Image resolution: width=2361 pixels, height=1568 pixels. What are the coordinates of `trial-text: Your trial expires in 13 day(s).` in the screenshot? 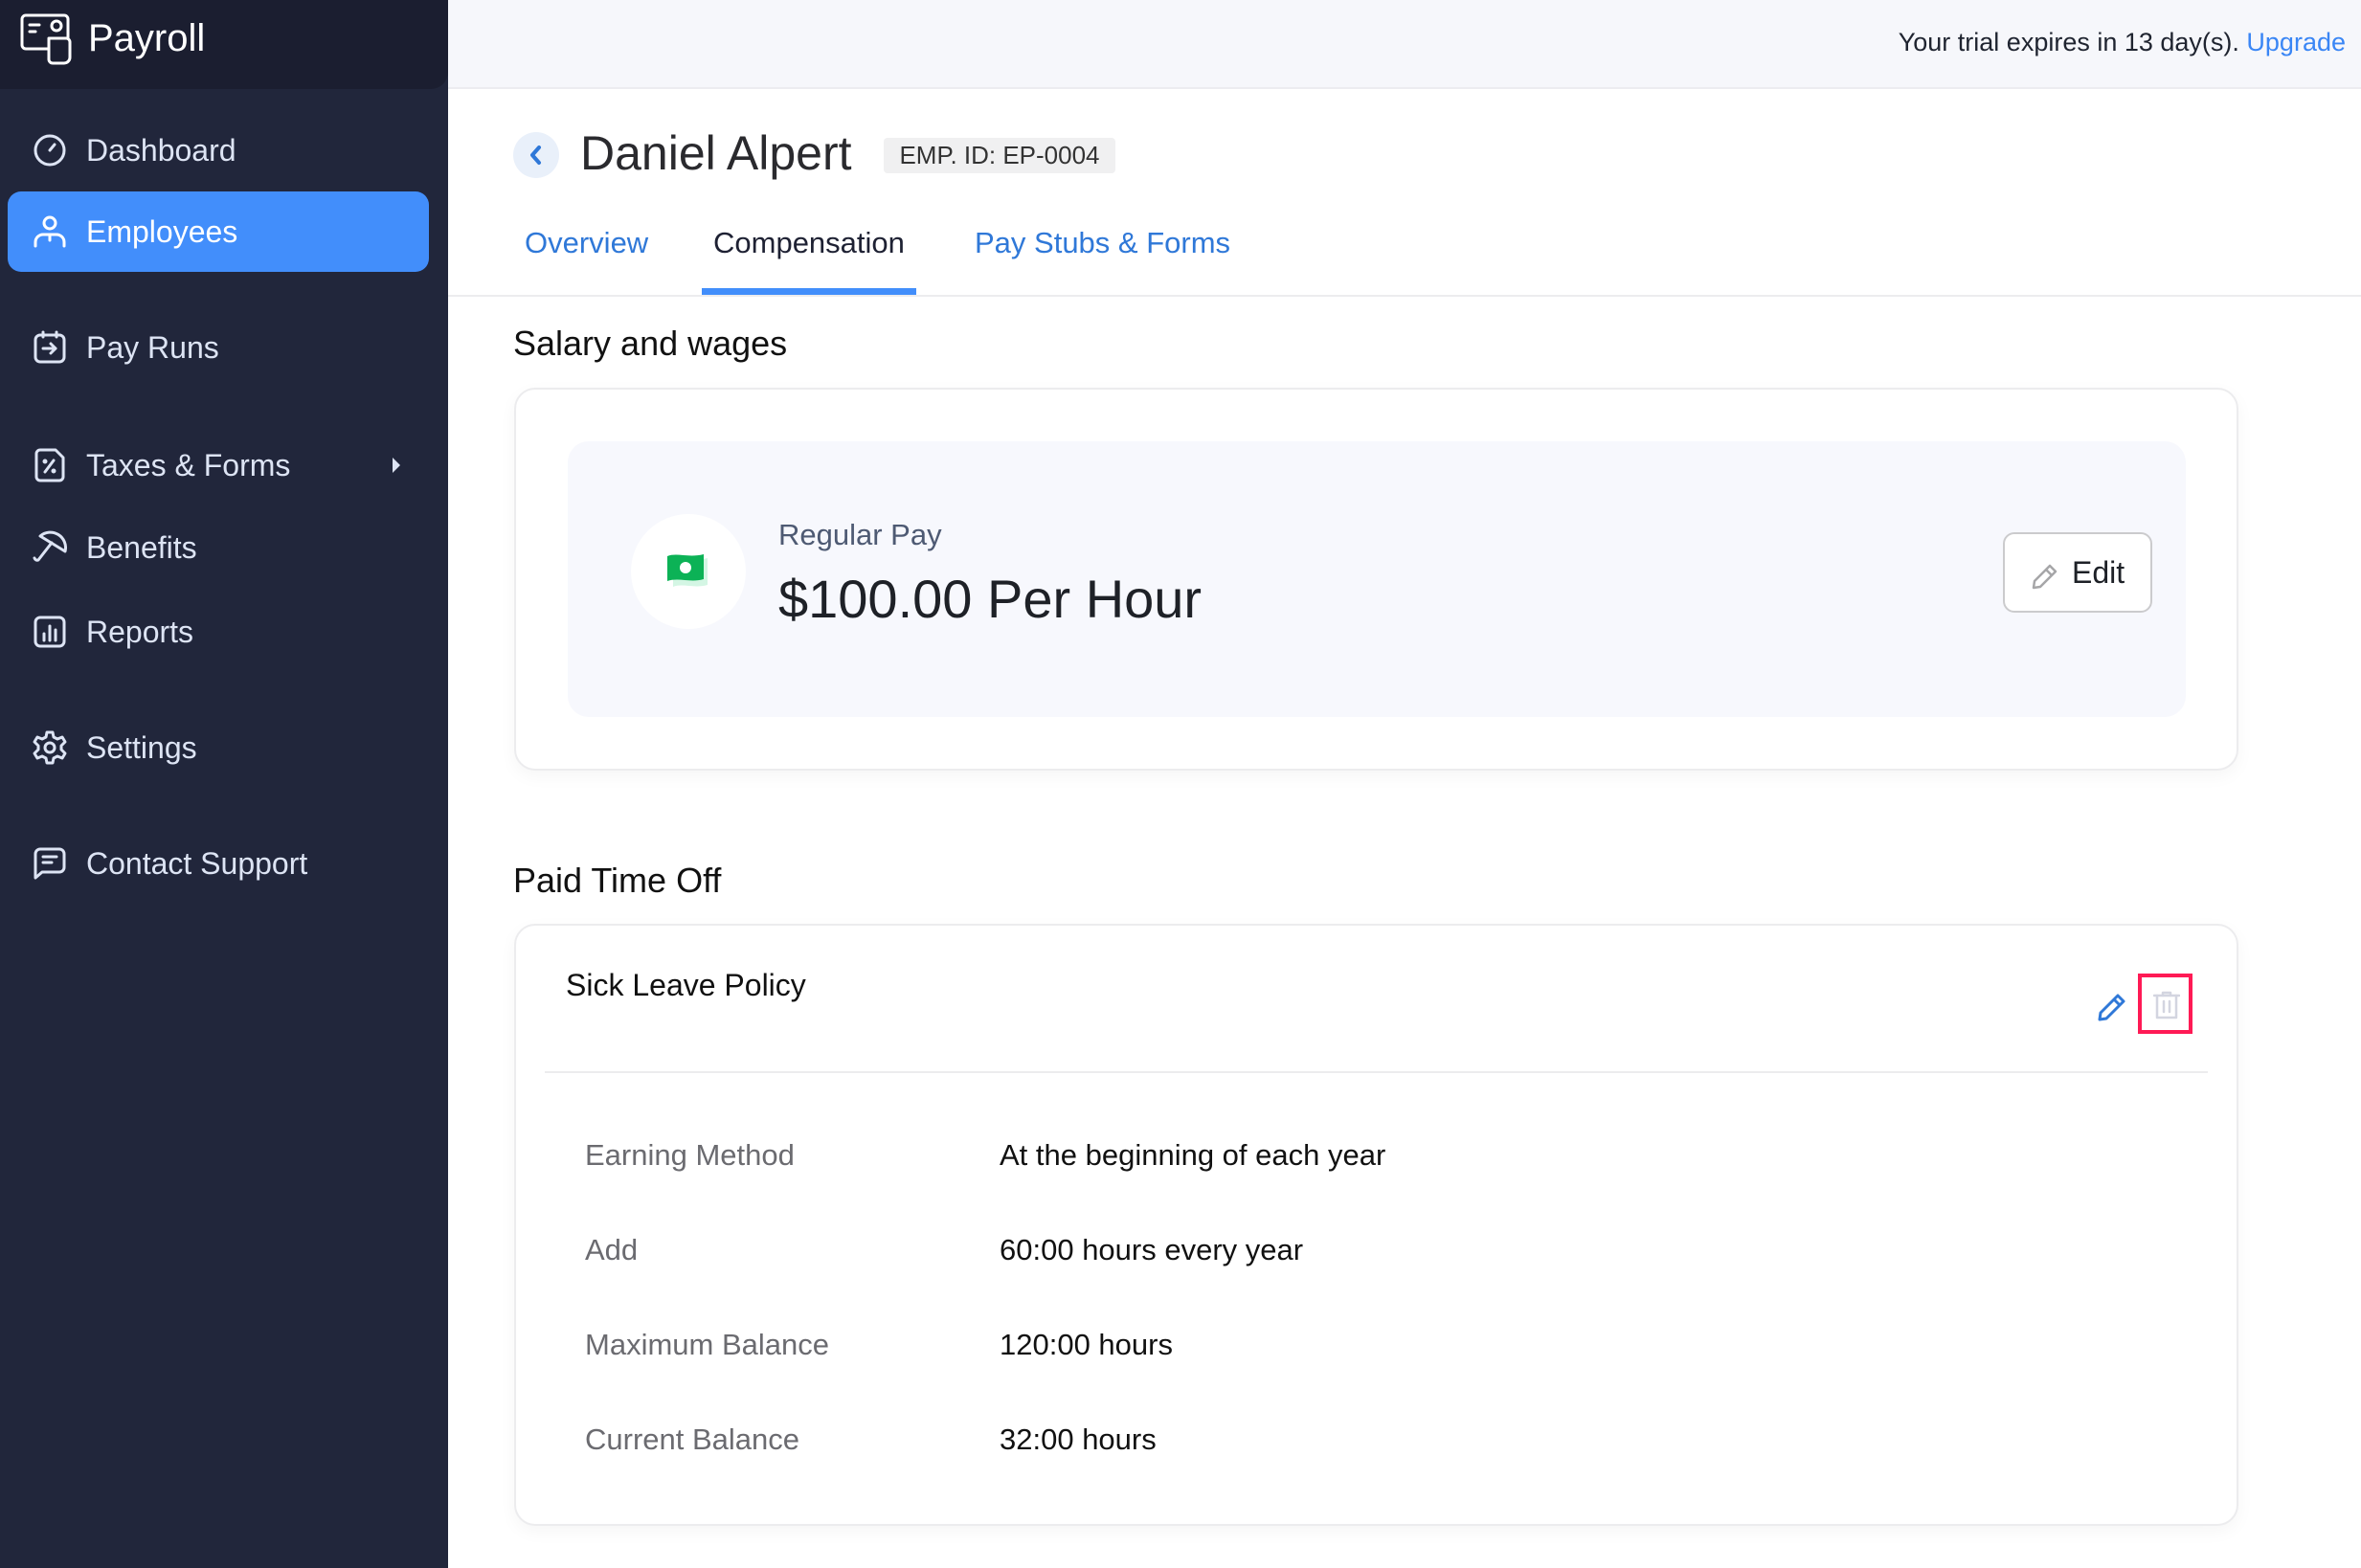 It's located at (2068, 42).